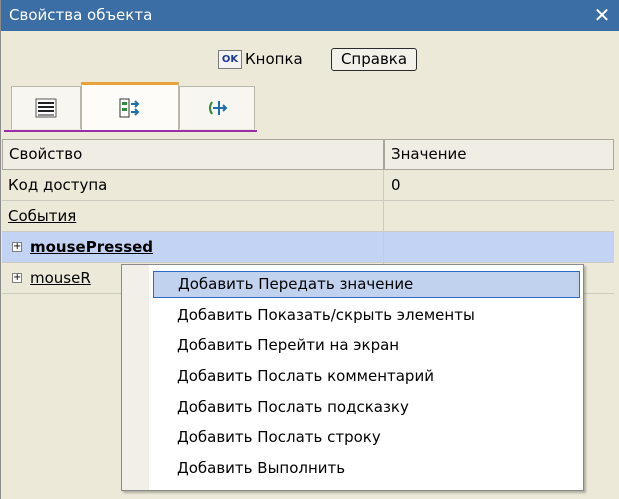  What do you see at coordinates (274, 59) in the screenshot?
I see `object-type-label: Кнопка` at bounding box center [274, 59].